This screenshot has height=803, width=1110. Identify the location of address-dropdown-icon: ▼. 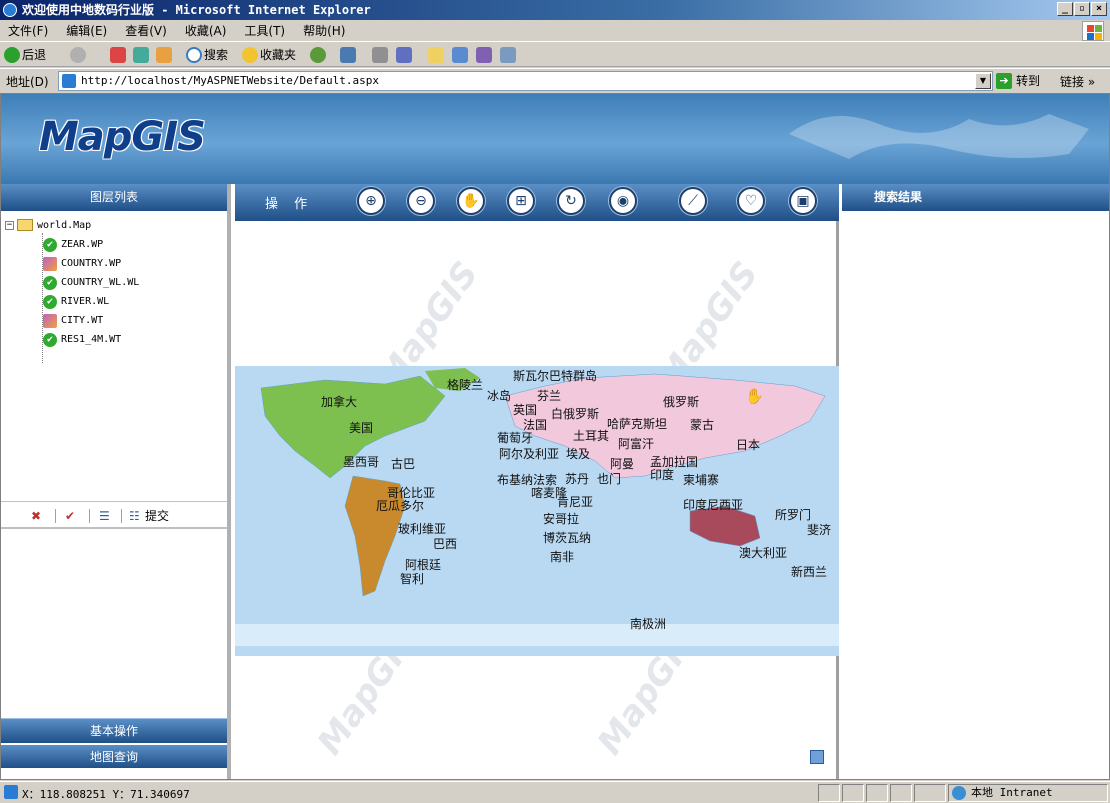
(983, 81).